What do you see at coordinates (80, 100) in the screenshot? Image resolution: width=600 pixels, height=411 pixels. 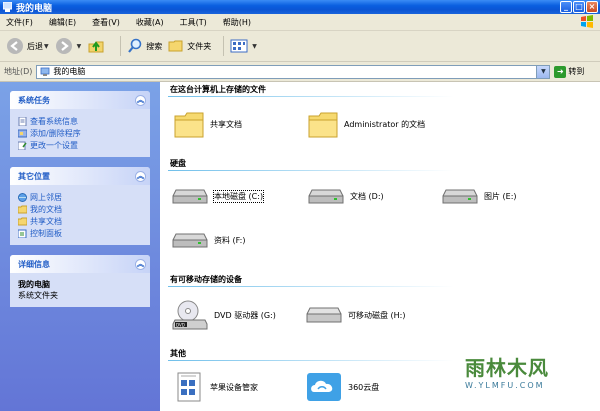 I see `system-tasks-header: 系统任务 ︽` at bounding box center [80, 100].